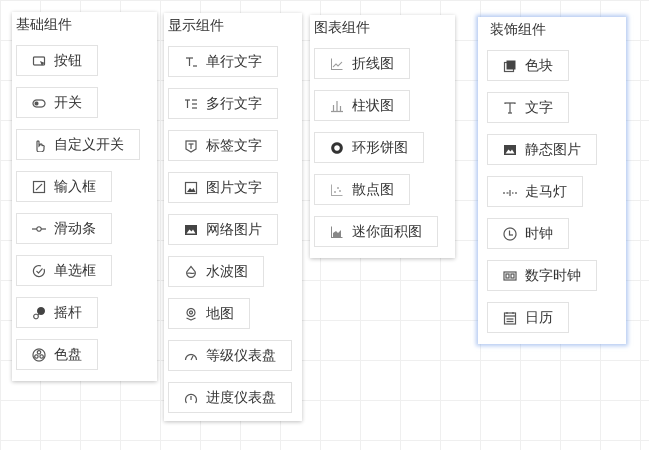  I want to click on component-button: 摇杆, so click(57, 312).